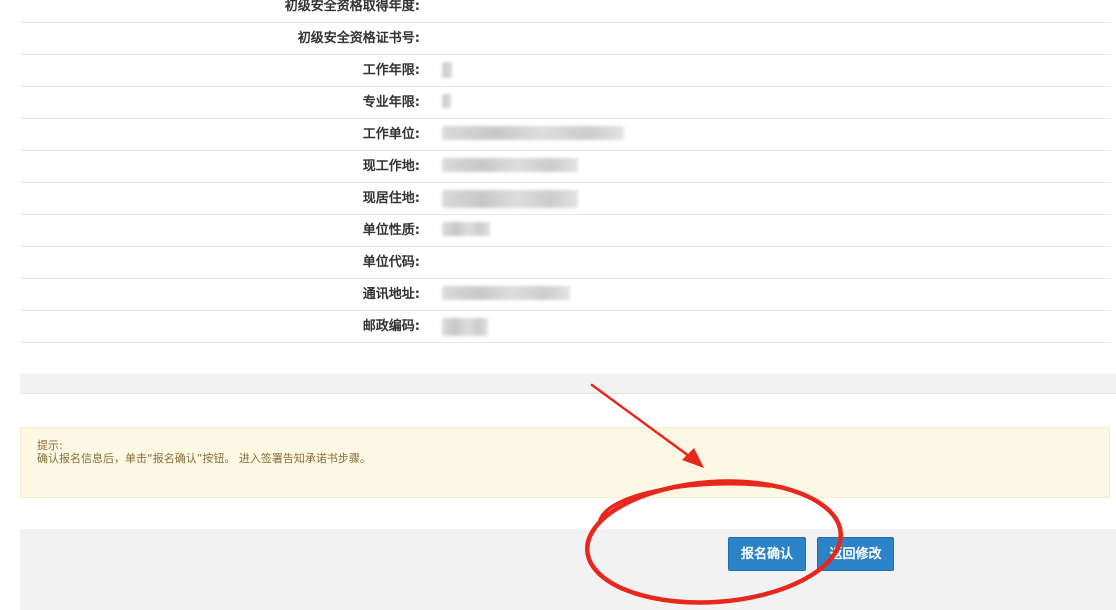 This screenshot has height=610, width=1116. I want to click on table-row: 初级安全资格证书号:, so click(565, 39).